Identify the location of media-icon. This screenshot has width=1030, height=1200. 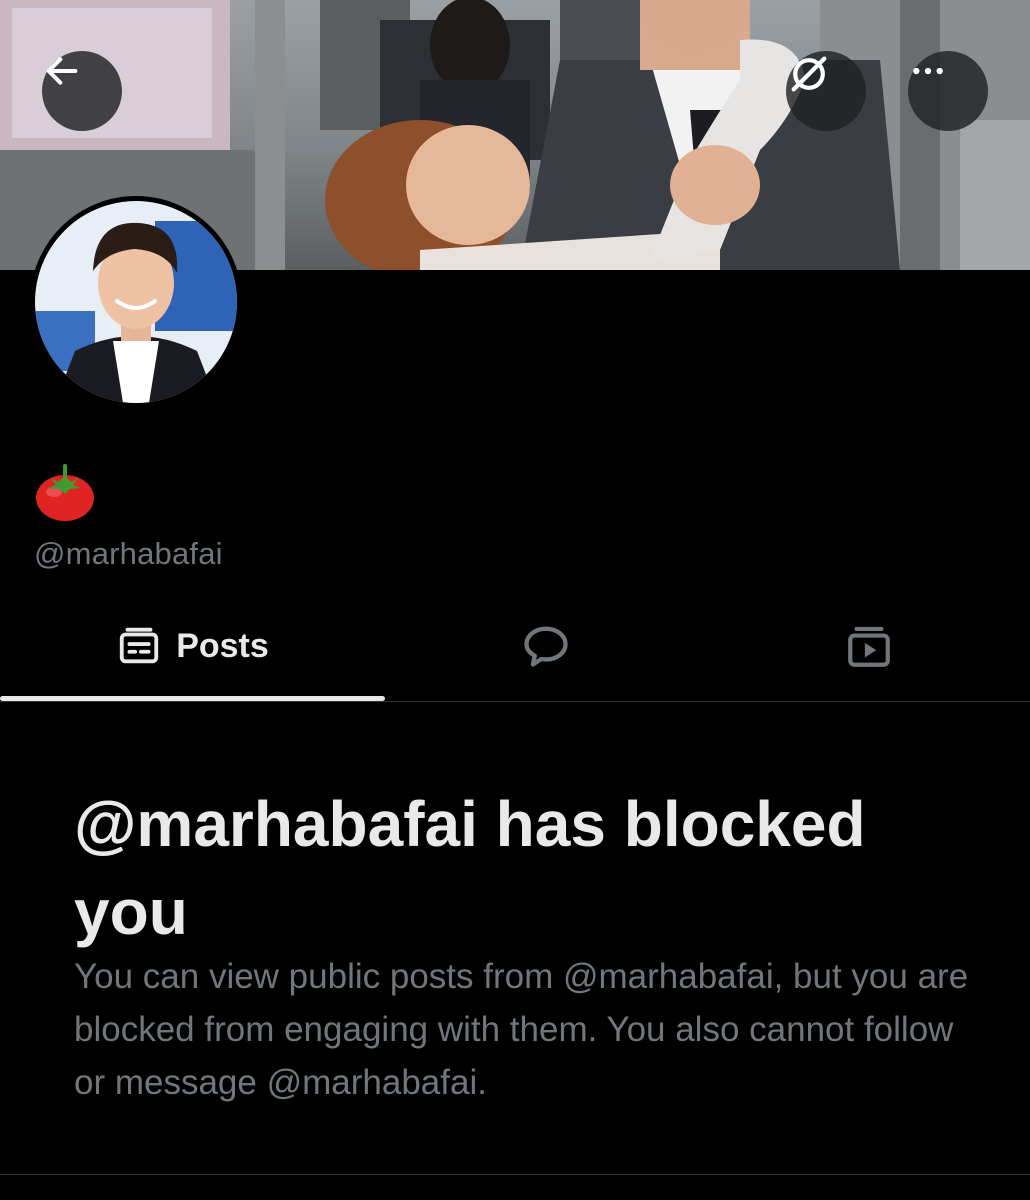
(868, 646).